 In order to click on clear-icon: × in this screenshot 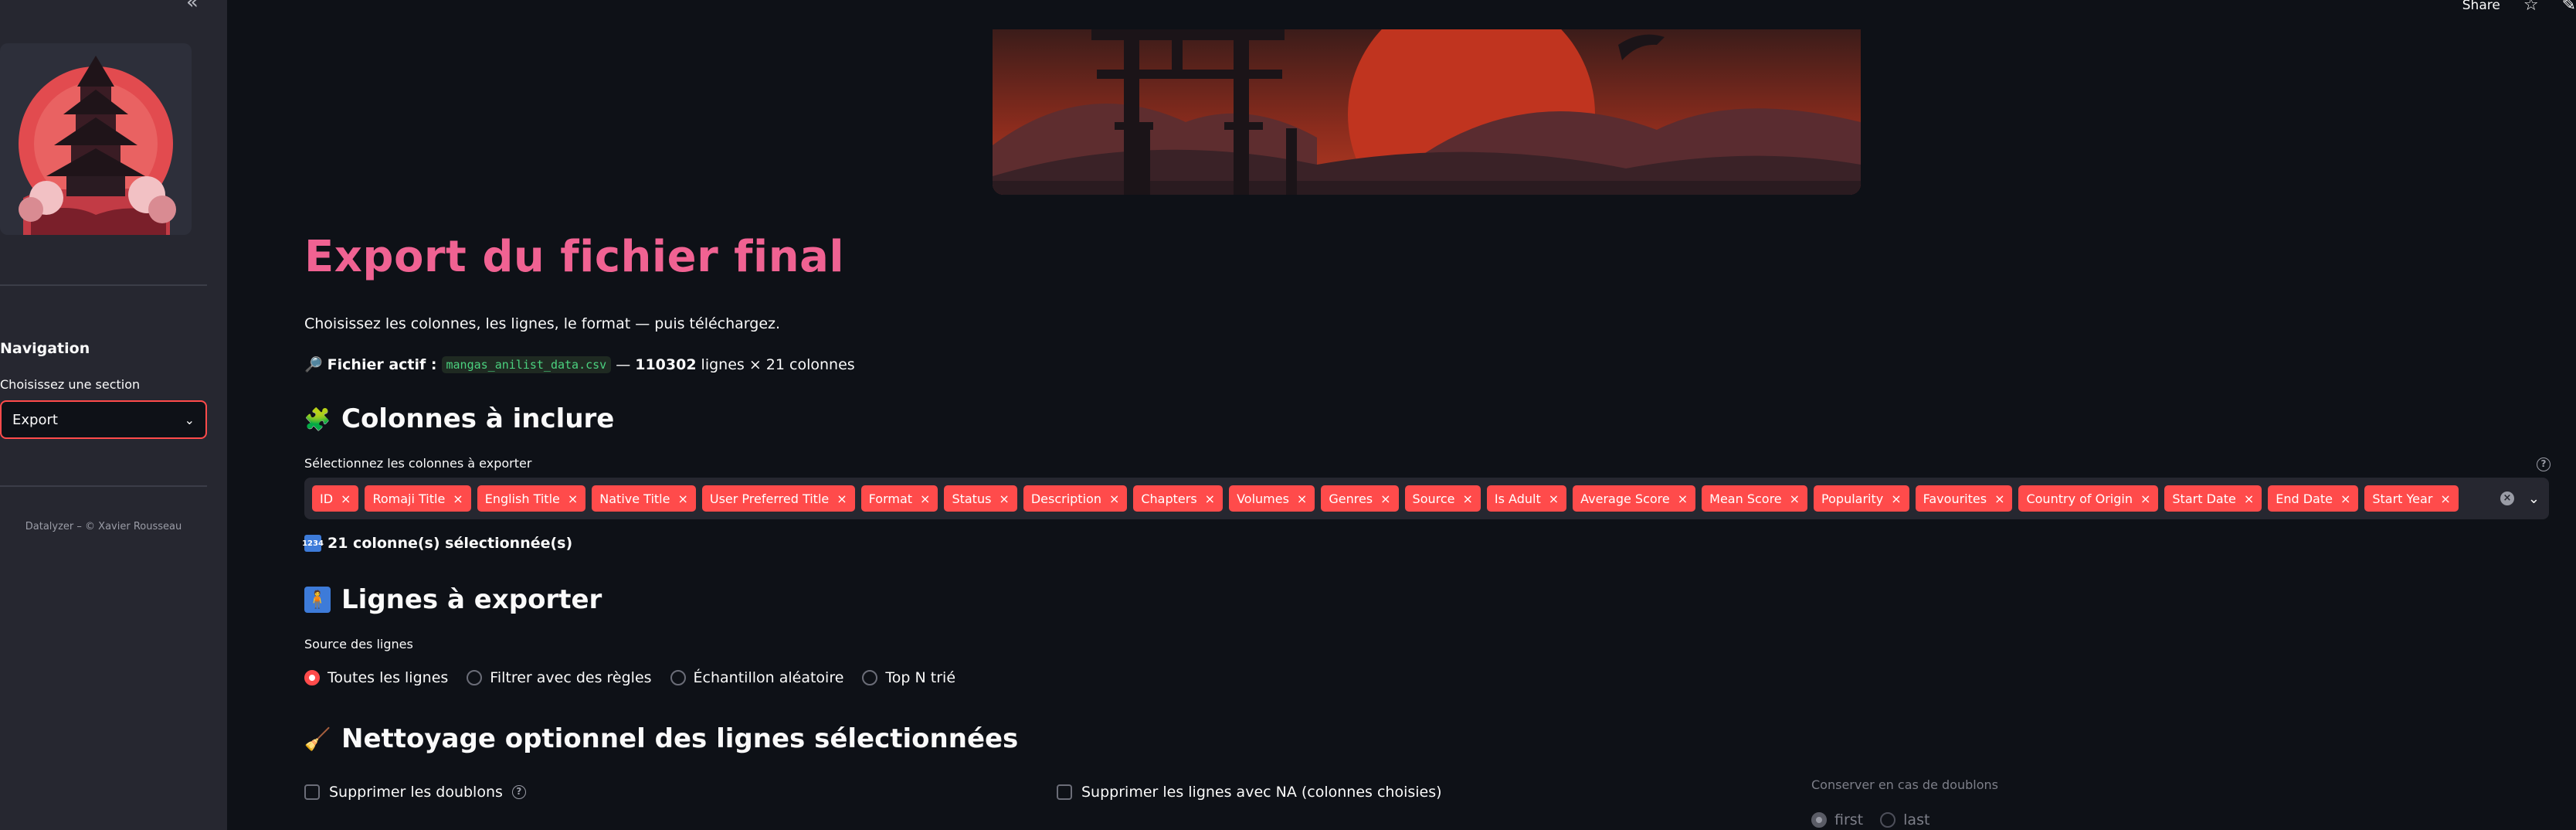, I will do `click(2507, 498)`.